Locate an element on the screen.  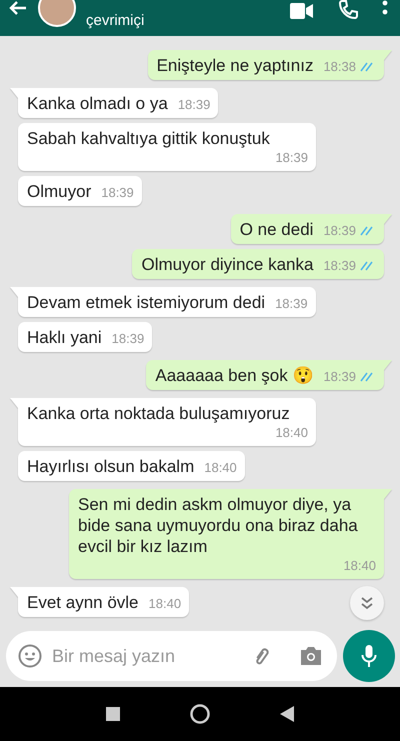
message-text: Aaaaaaa ben şok 😲 is located at coordinates (234, 375).